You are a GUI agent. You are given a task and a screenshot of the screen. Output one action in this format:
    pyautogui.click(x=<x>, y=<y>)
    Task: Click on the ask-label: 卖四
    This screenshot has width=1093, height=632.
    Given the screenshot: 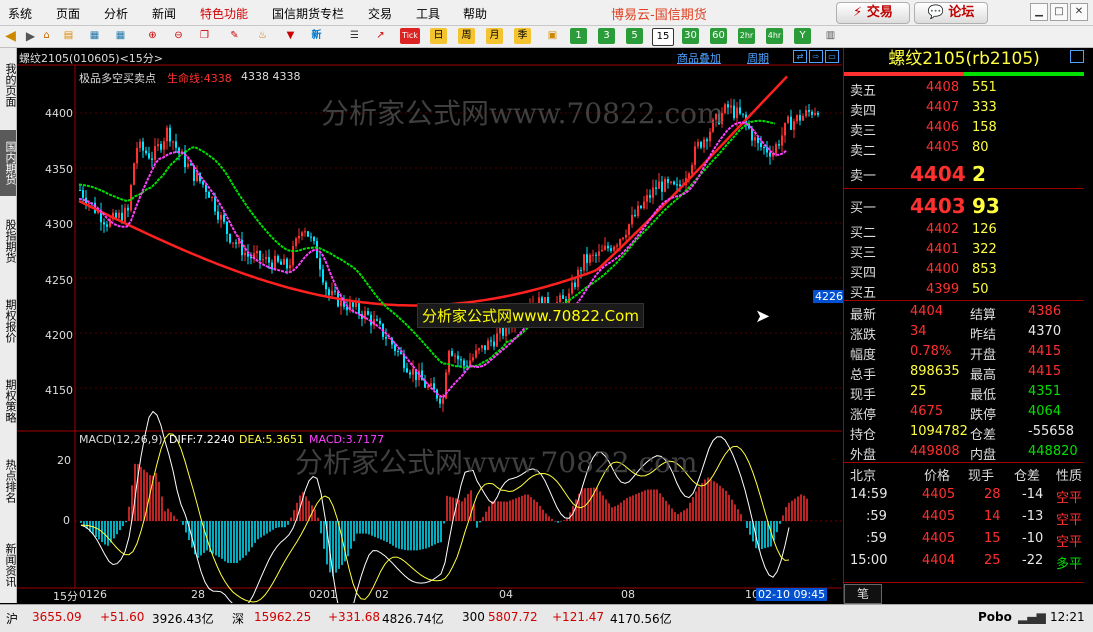 What is the action you would take?
    pyautogui.click(x=863, y=111)
    